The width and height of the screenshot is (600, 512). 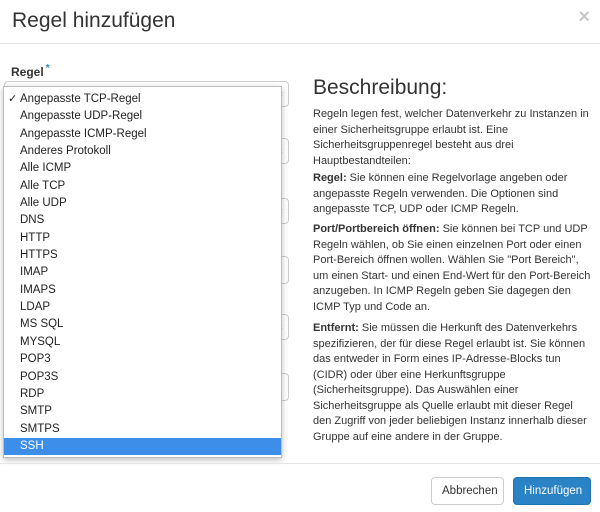 I want to click on rule-option: Angepasste UDP-Regel, so click(x=142, y=116).